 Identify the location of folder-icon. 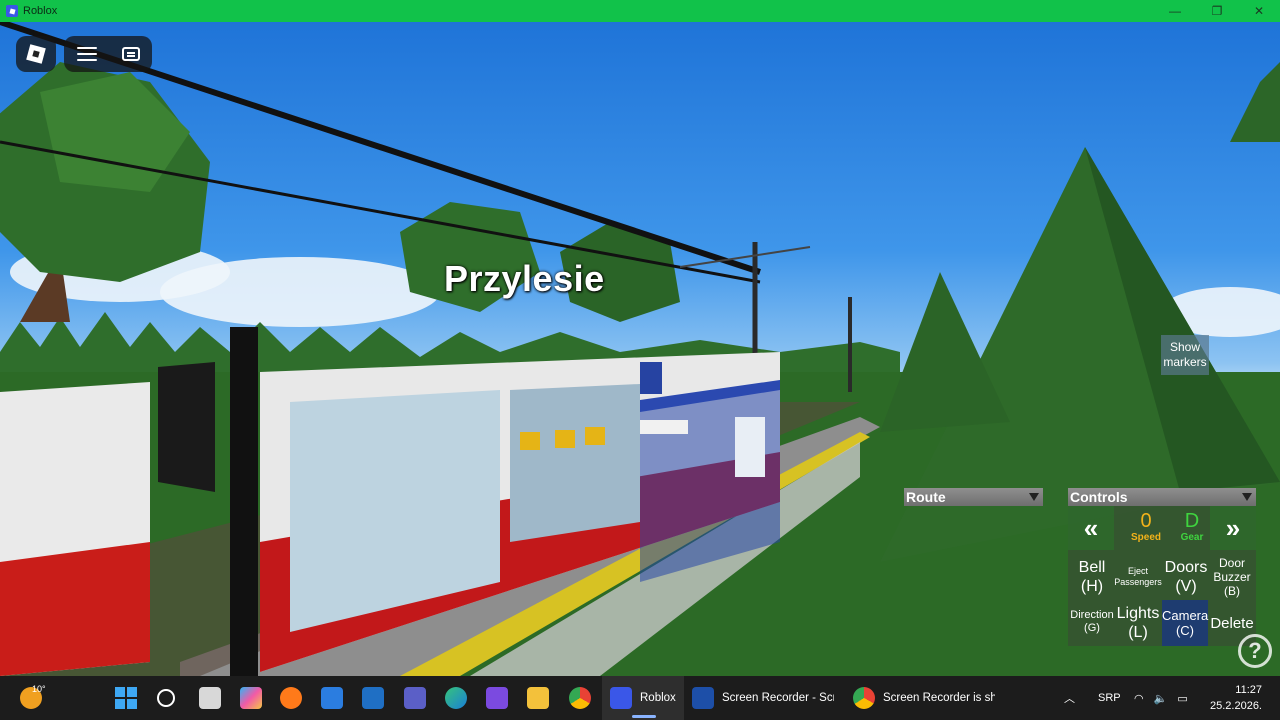
(538, 698).